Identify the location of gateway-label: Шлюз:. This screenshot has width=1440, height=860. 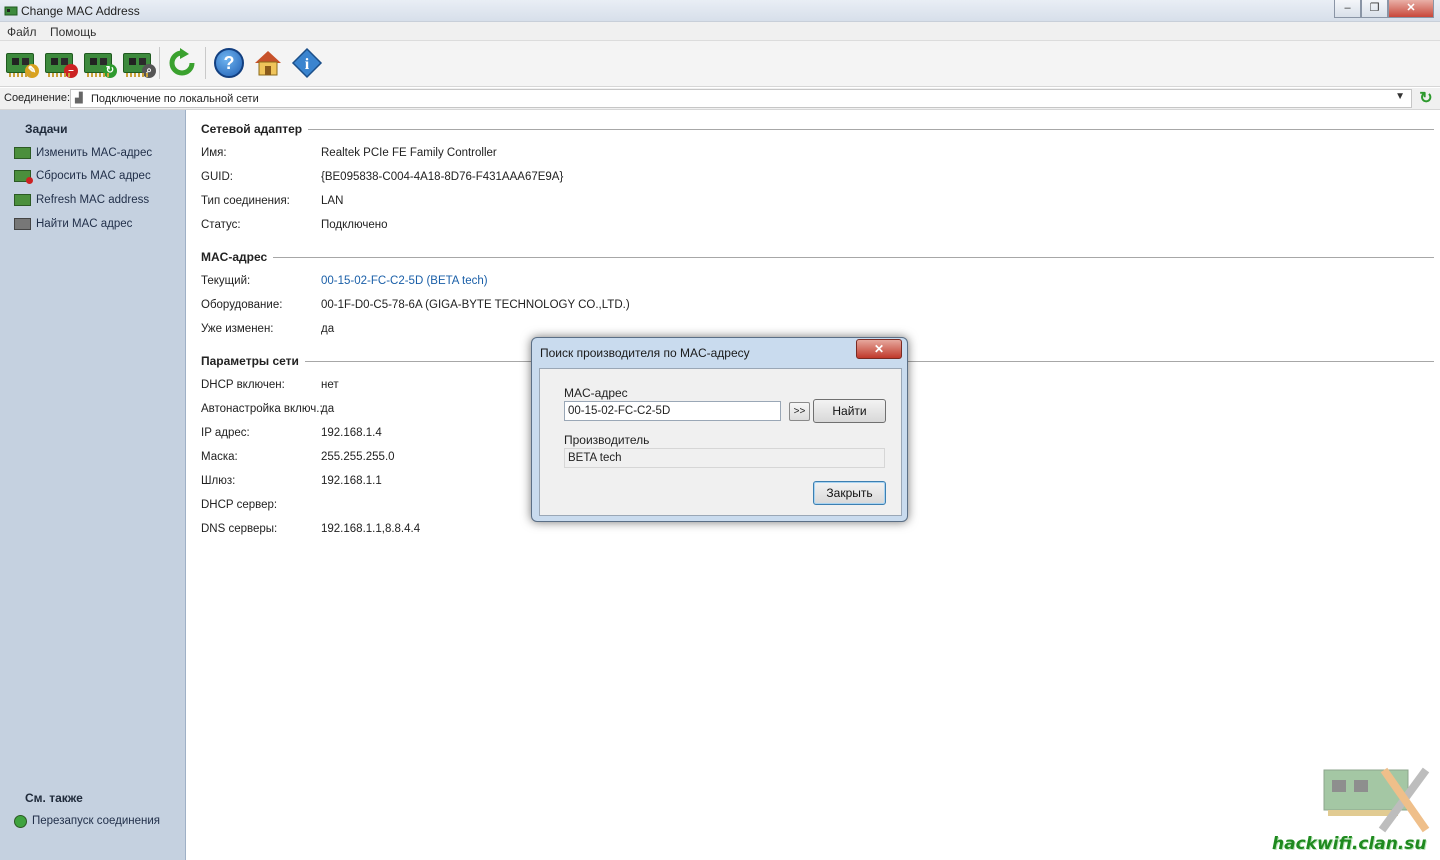
(218, 481).